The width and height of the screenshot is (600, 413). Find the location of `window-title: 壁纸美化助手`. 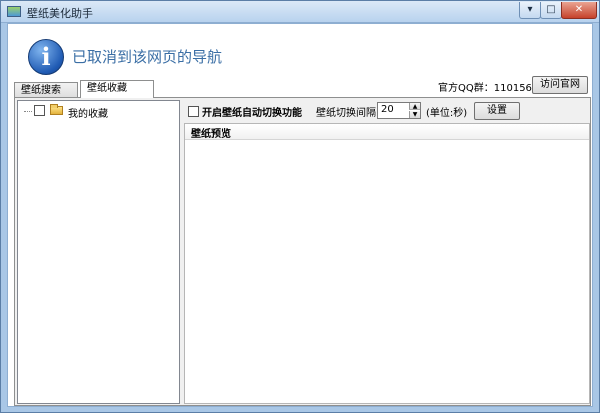

window-title: 壁纸美化助手 is located at coordinates (60, 13).